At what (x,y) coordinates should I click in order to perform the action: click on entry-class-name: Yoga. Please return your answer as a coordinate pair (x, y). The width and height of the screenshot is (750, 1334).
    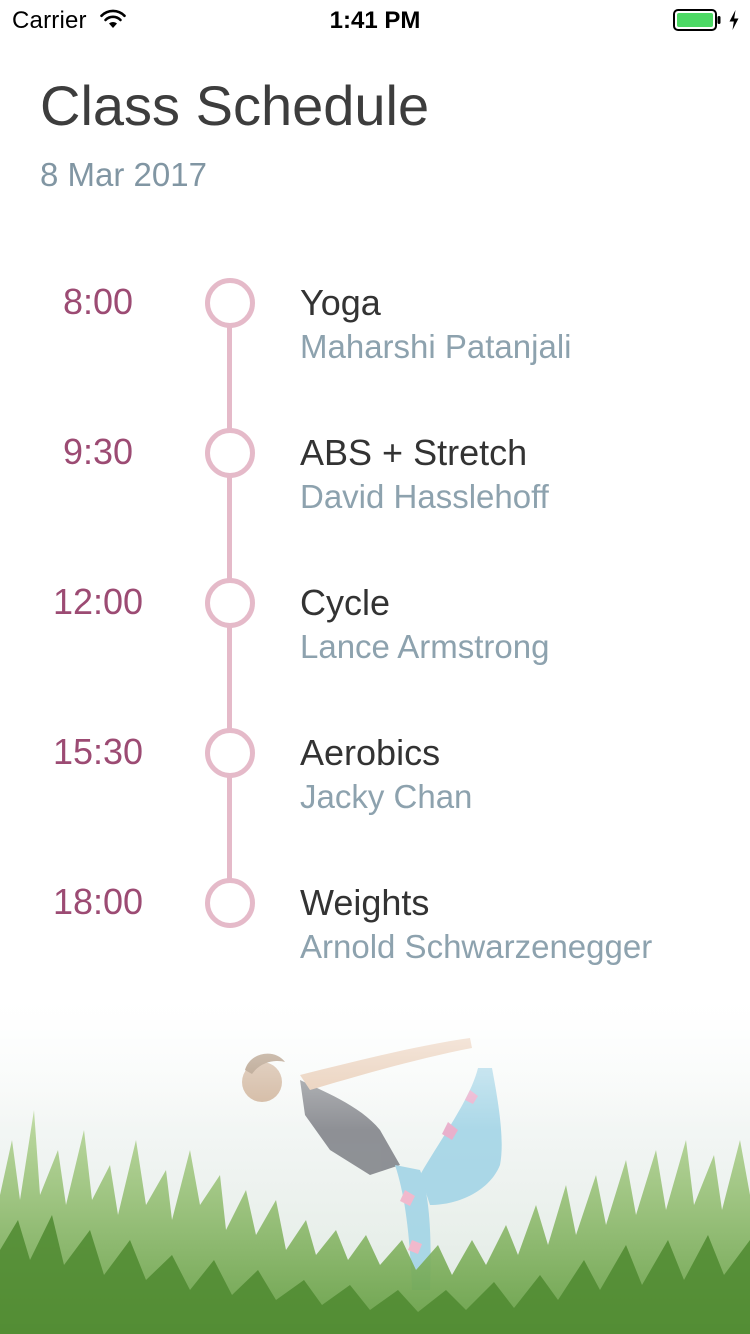
    Looking at the image, I should click on (340, 302).